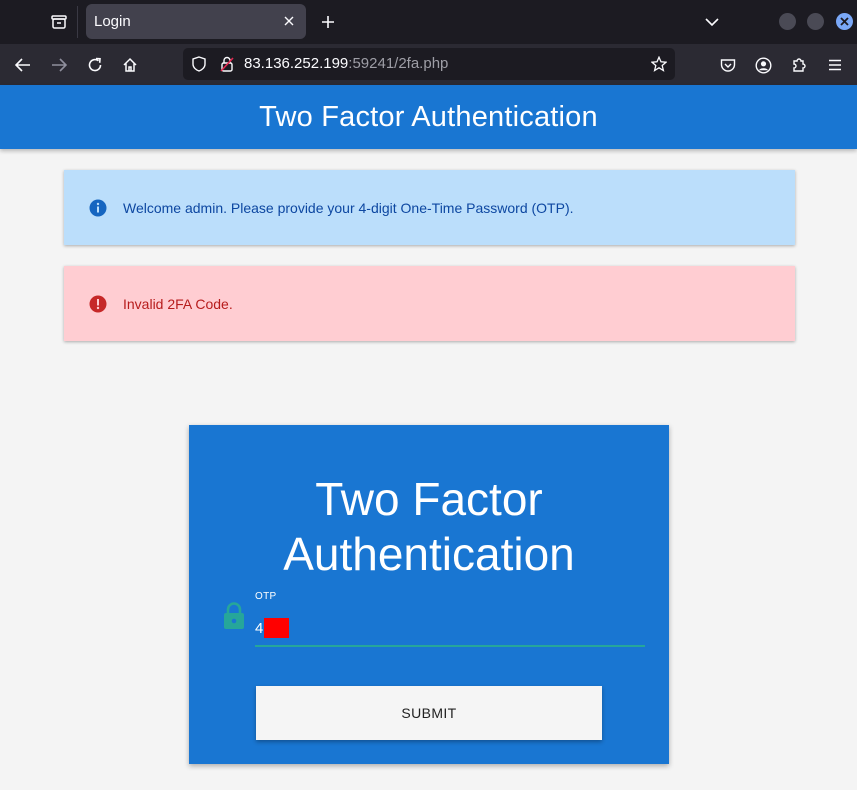  Describe the element at coordinates (196, 21) in the screenshot. I see `browser-tab: Login` at that location.